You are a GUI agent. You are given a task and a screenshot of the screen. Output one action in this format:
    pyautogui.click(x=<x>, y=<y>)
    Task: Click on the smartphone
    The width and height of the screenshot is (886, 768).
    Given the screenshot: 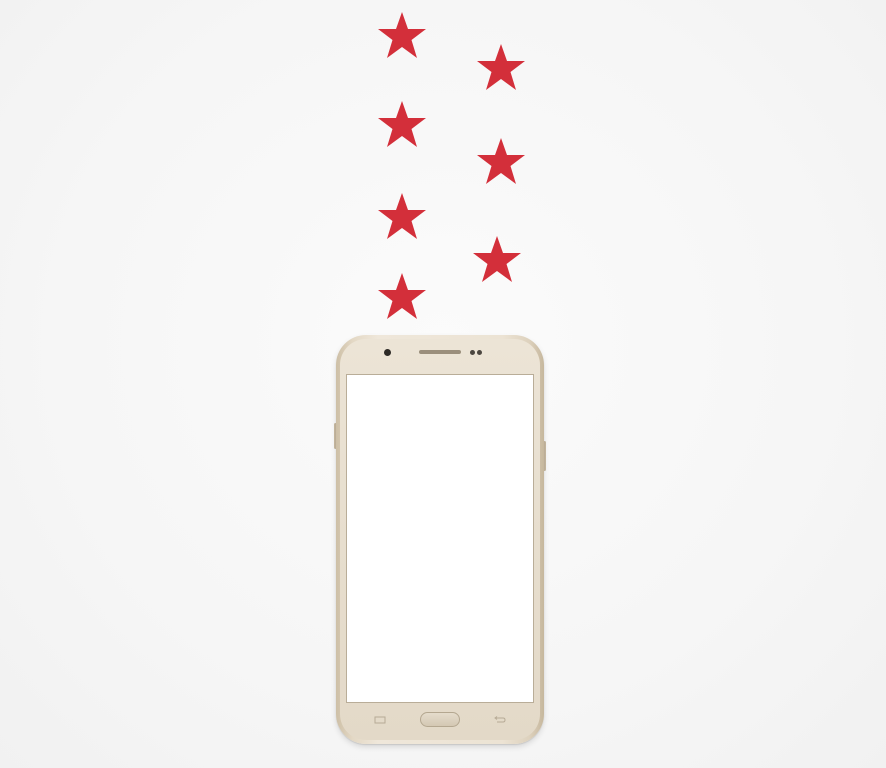 What is the action you would take?
    pyautogui.click(x=440, y=539)
    